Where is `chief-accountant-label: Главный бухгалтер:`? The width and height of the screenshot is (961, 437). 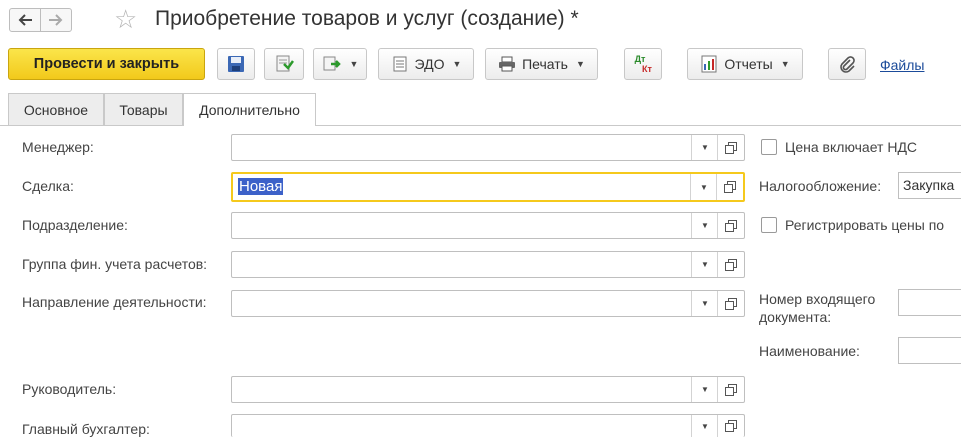
chief-accountant-label: Главный бухгалтер: is located at coordinates (86, 429).